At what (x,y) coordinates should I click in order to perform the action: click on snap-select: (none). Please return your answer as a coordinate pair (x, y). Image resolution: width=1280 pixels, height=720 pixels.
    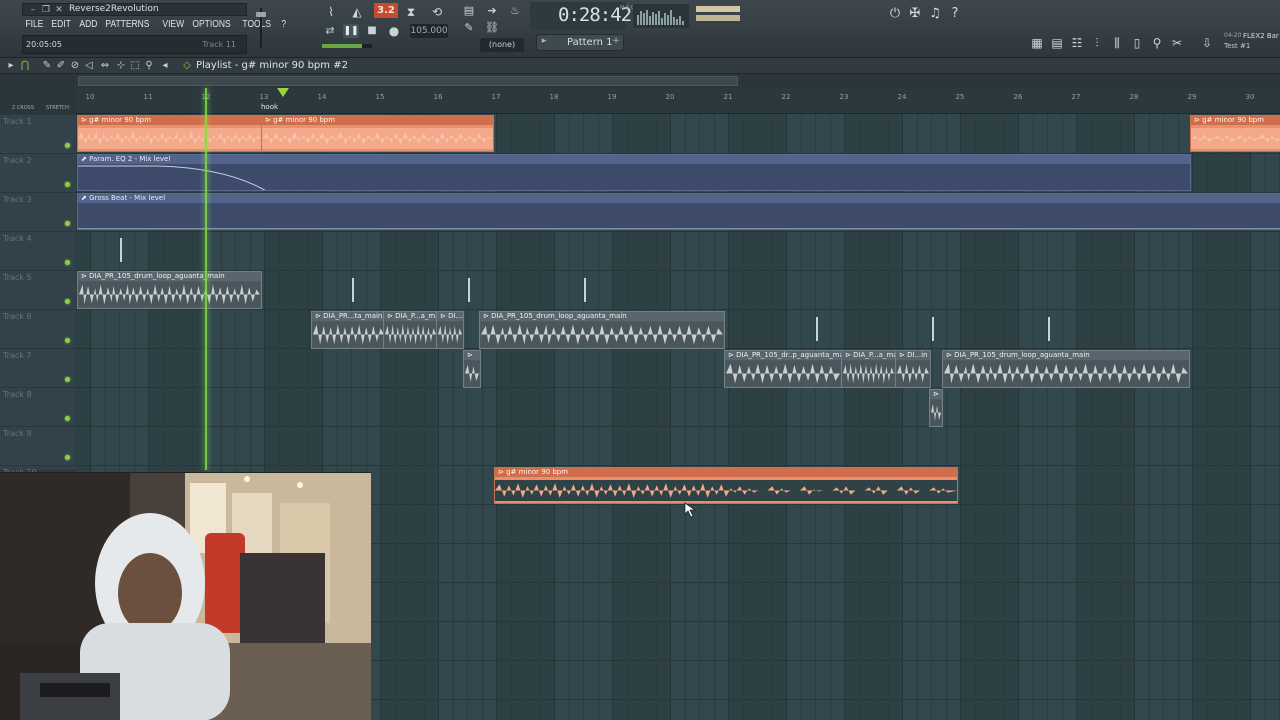
    Looking at the image, I should click on (502, 45).